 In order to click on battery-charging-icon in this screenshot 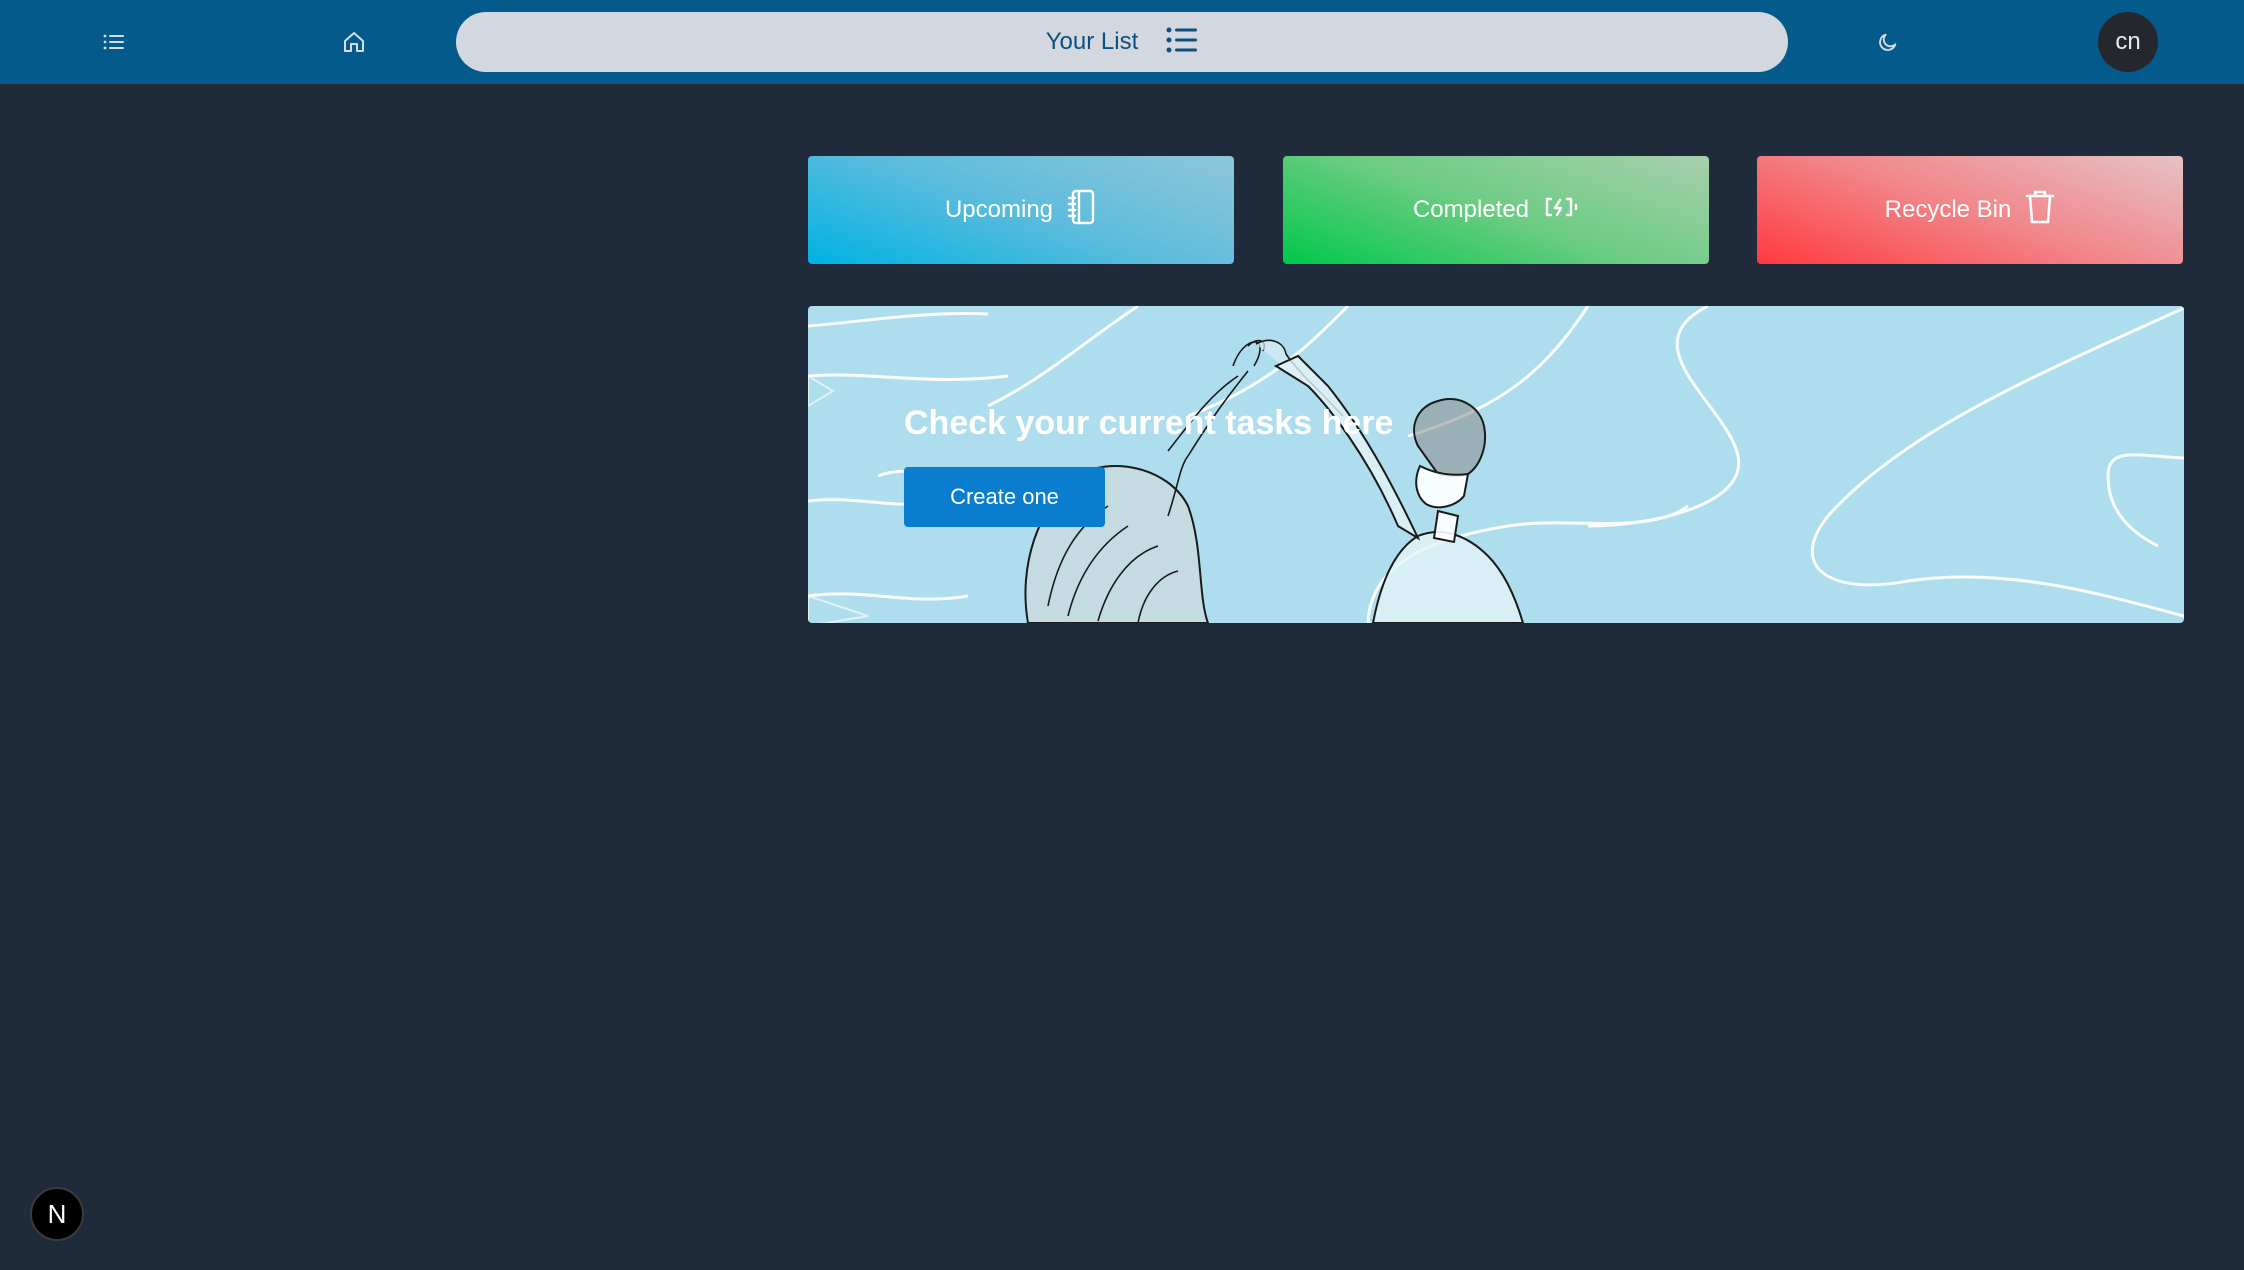, I will do `click(1561, 210)`.